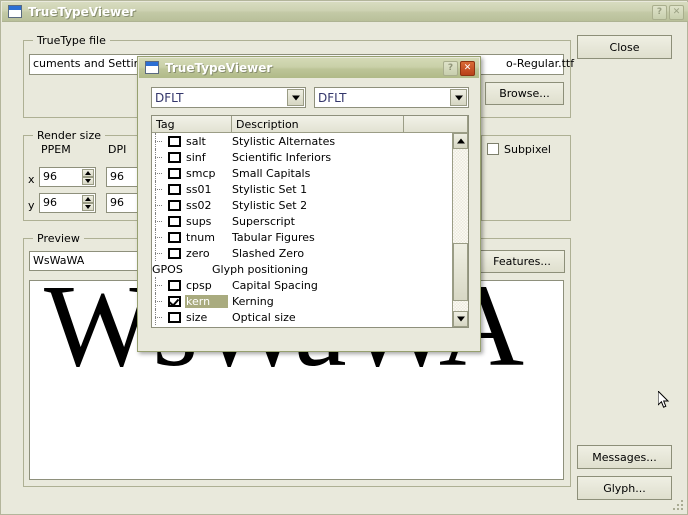  What do you see at coordinates (345, 12) in the screenshot?
I see `main-titlebar: TrueTypeViewer ? ✕` at bounding box center [345, 12].